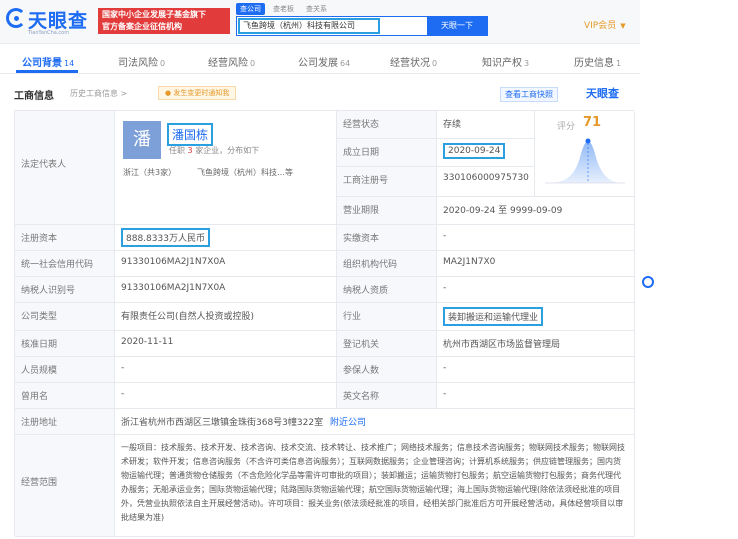  I want to click on status-value: 存续, so click(486, 125).